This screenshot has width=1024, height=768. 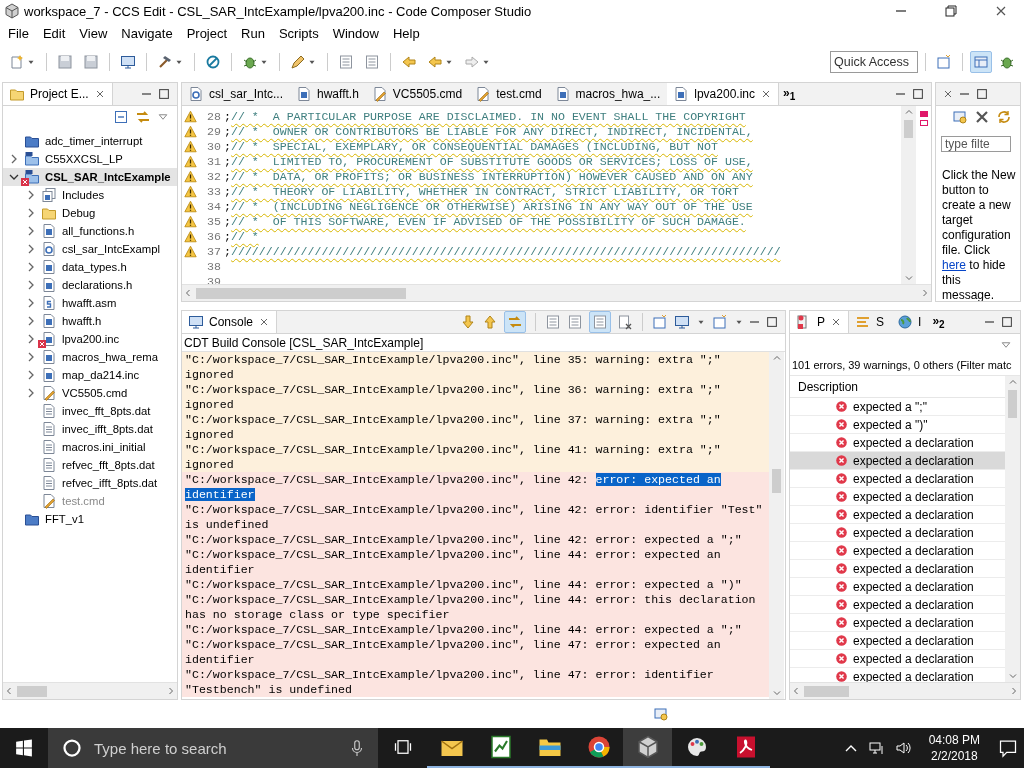 I want to click on refresh-icon, so click(x=1004, y=117).